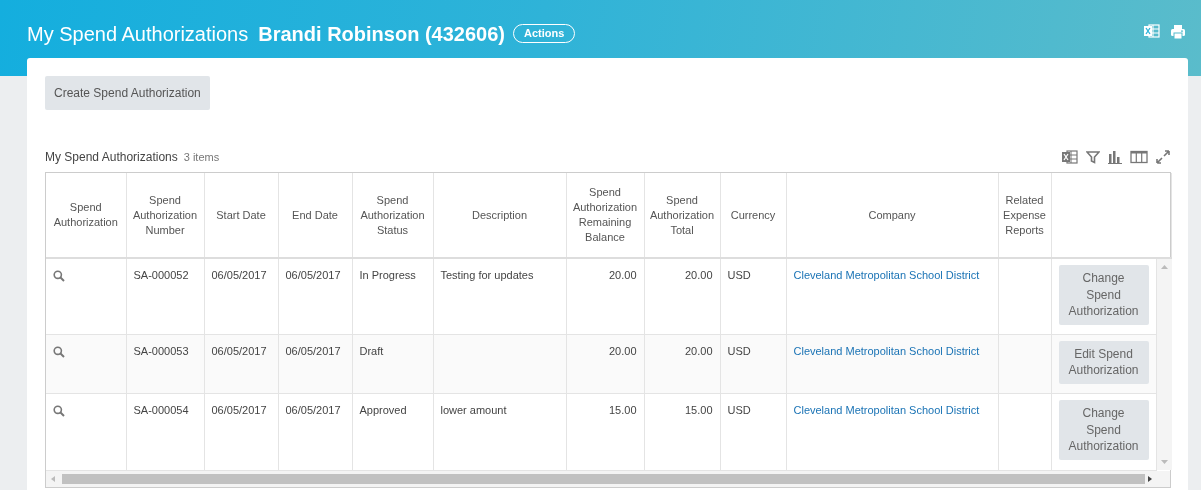  I want to click on table-cell: Draft, so click(392, 364).